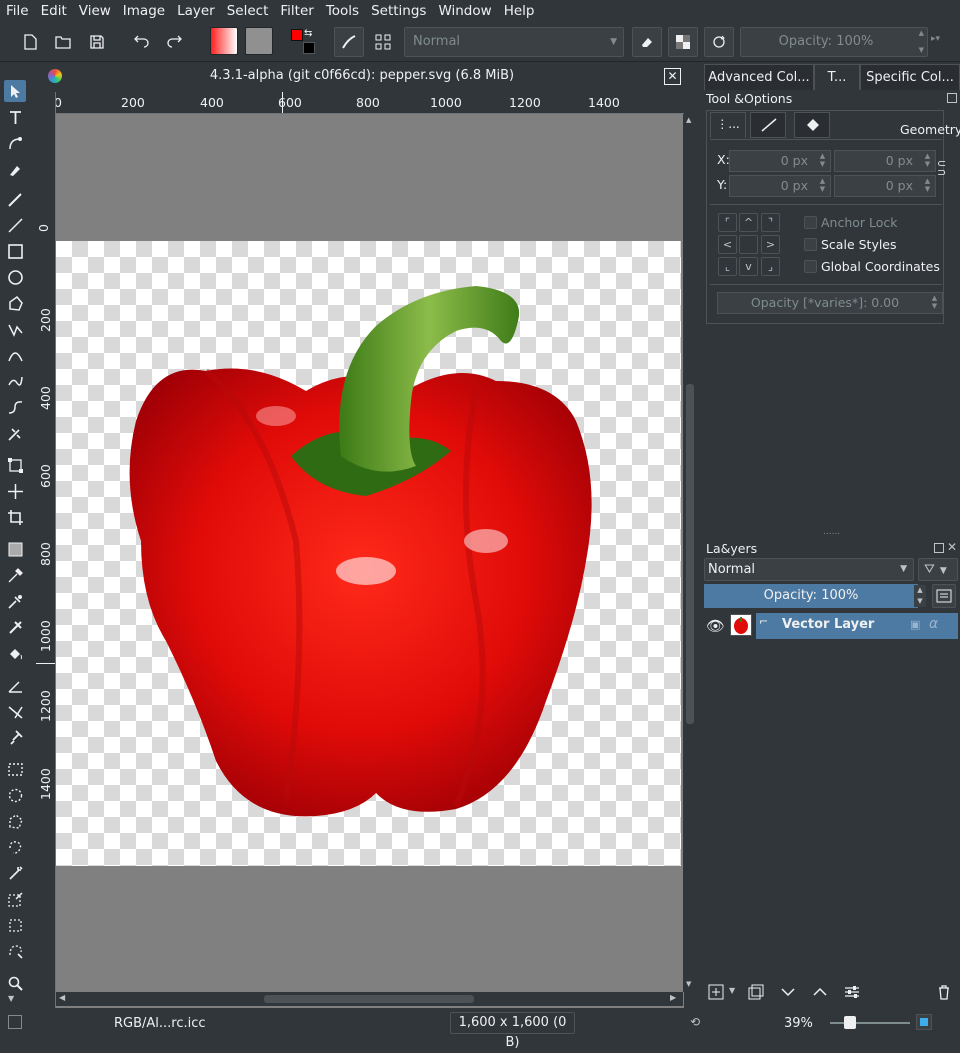  Describe the element at coordinates (15, 465) in the screenshot. I see `transform-tool-icon` at that location.